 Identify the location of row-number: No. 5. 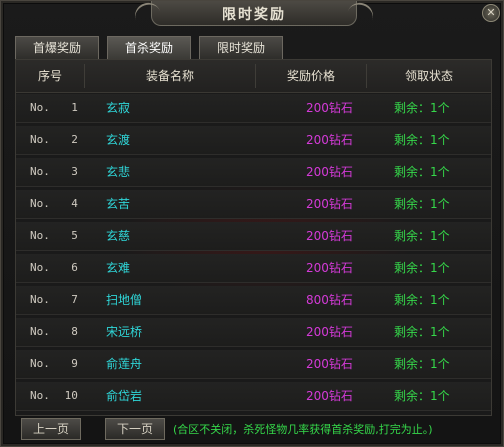
(54, 236).